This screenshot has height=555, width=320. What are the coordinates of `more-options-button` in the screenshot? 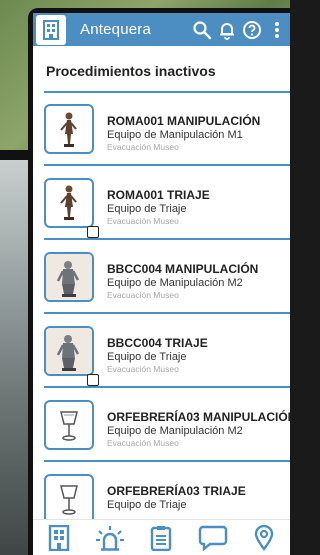 It's located at (277, 30).